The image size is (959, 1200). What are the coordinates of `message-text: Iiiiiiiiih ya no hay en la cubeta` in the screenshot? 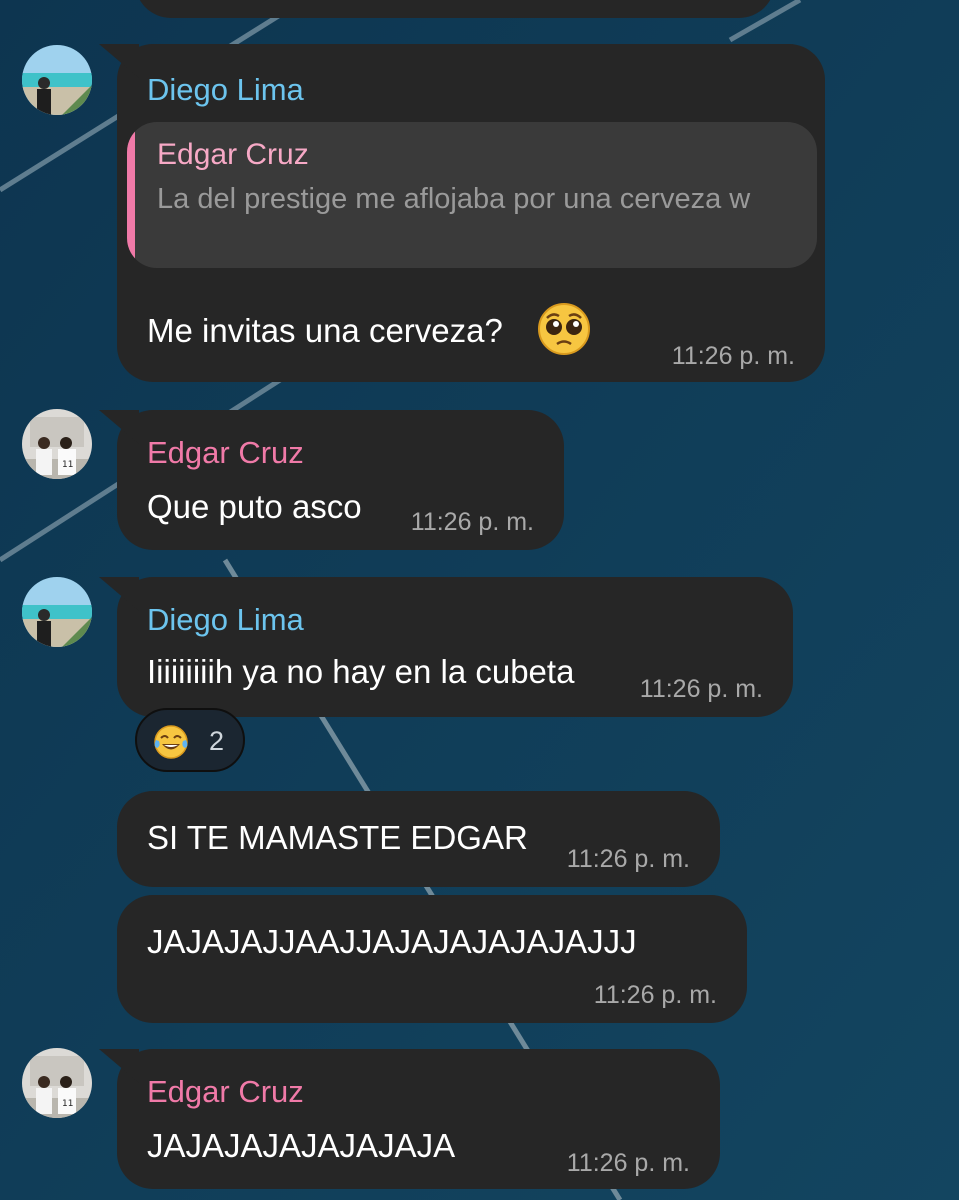 It's located at (361, 671).